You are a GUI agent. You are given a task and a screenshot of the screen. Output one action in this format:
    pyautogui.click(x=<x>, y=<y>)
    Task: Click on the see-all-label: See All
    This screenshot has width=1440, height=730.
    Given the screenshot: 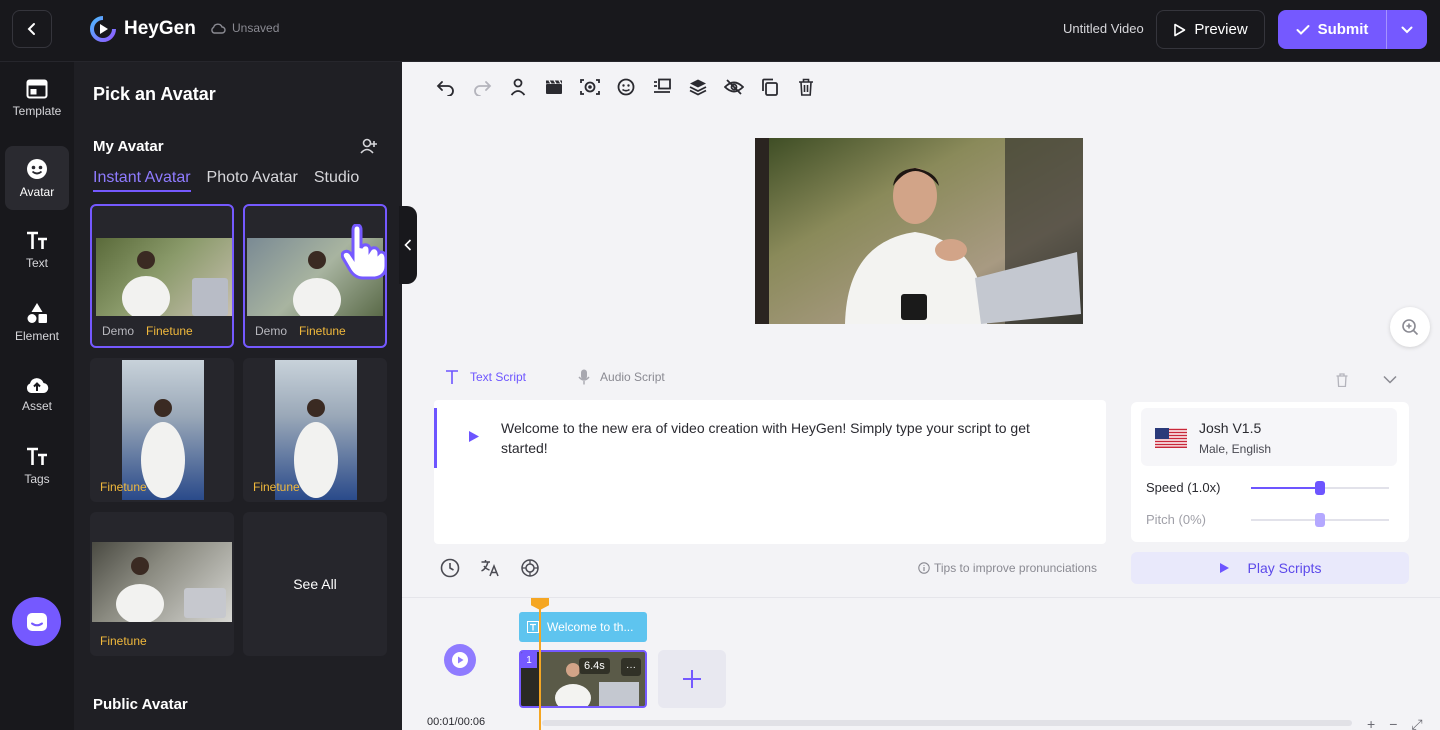 What is the action you would take?
    pyautogui.click(x=315, y=584)
    